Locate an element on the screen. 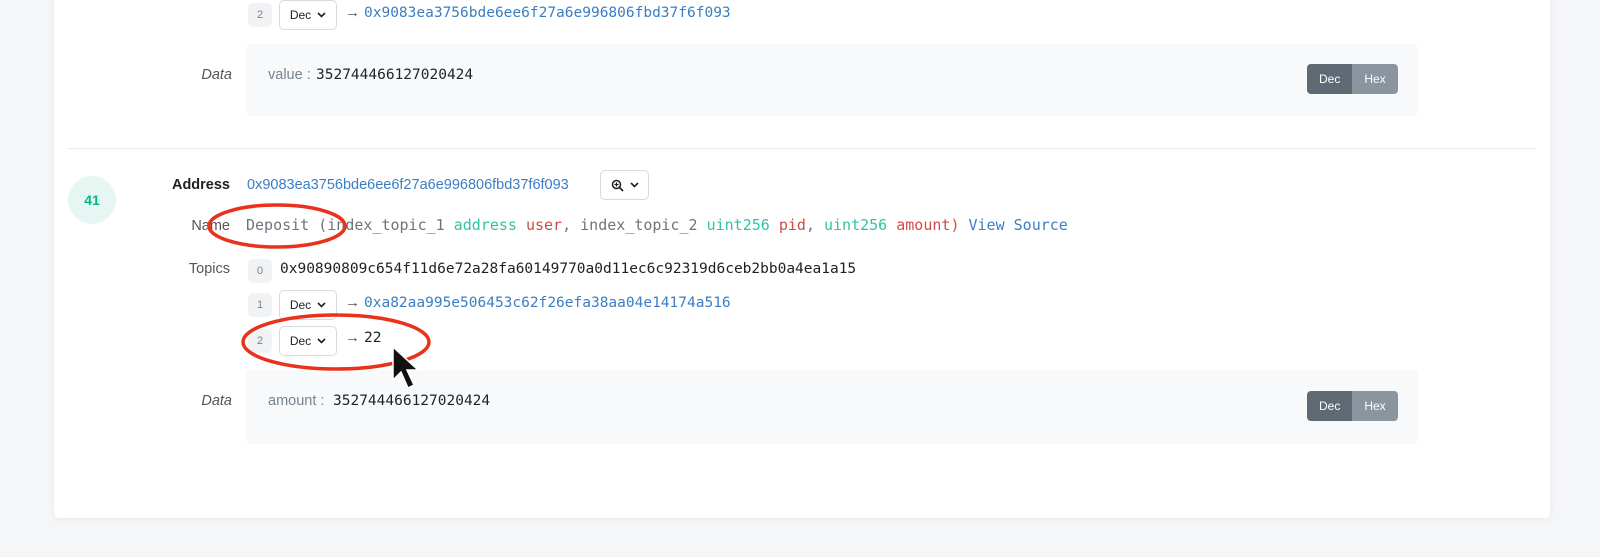  highlight-circle-event-name is located at coordinates (277, 226).